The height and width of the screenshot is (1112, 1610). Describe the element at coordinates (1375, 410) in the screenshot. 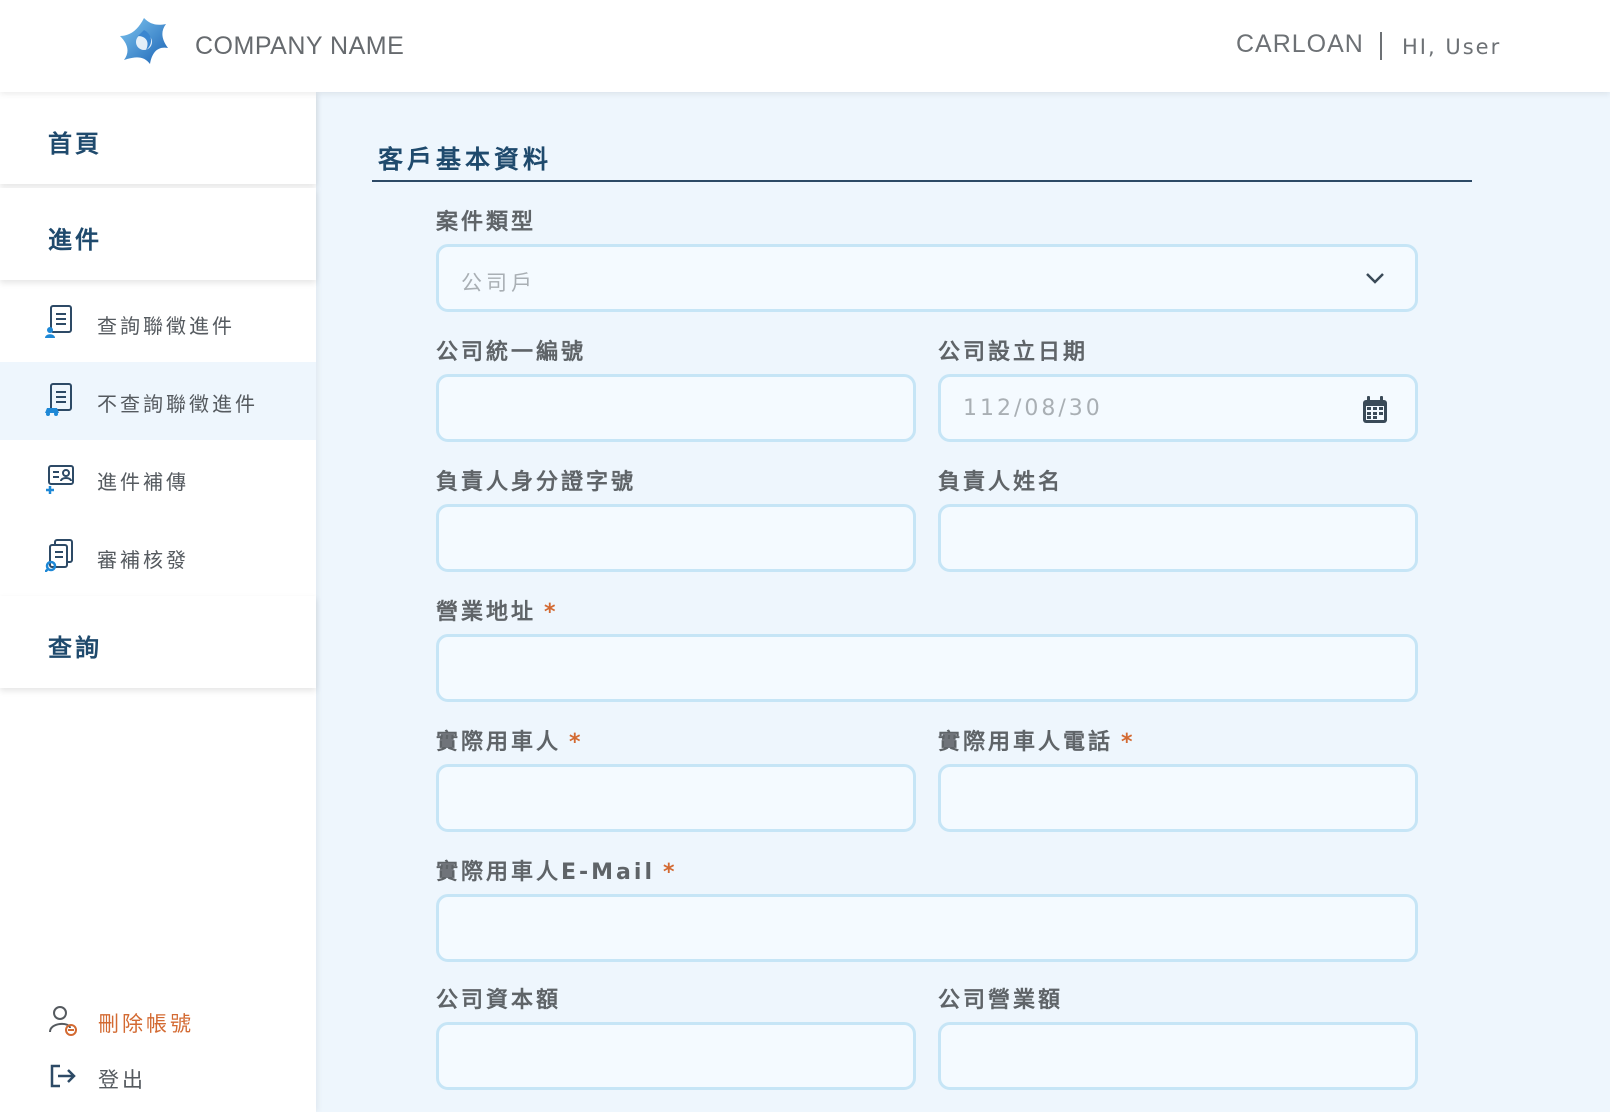

I see `calendar-icon` at that location.